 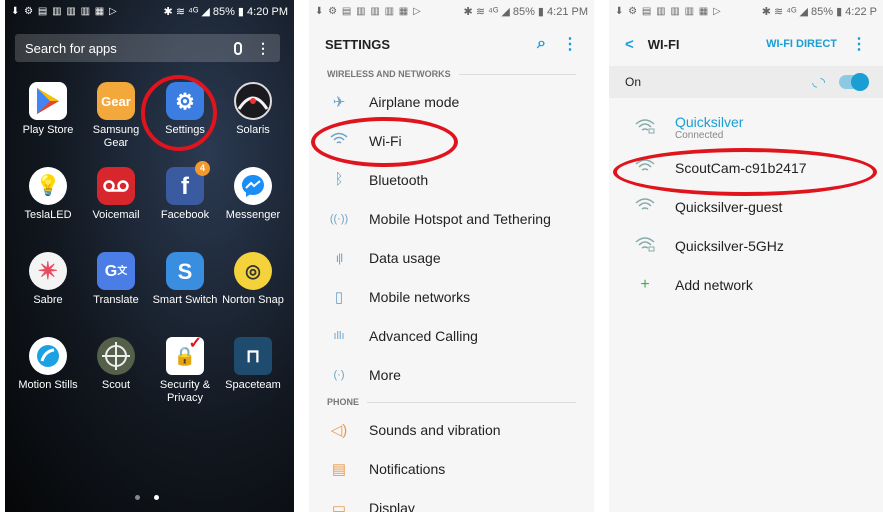 I want to click on settings-item-label: More, so click(x=385, y=374).